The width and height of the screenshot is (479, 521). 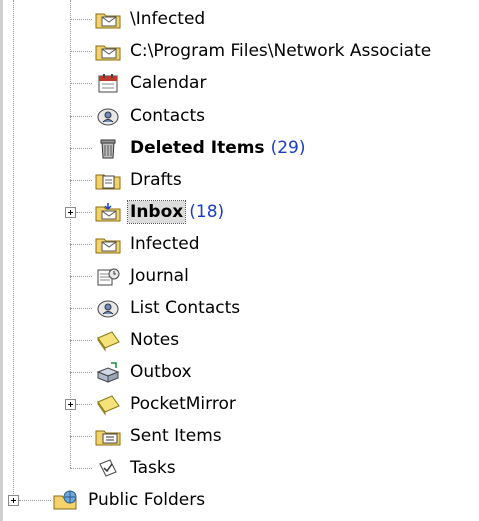 I want to click on tree-item-deleted-items: Deleted Items (29), so click(x=199, y=148).